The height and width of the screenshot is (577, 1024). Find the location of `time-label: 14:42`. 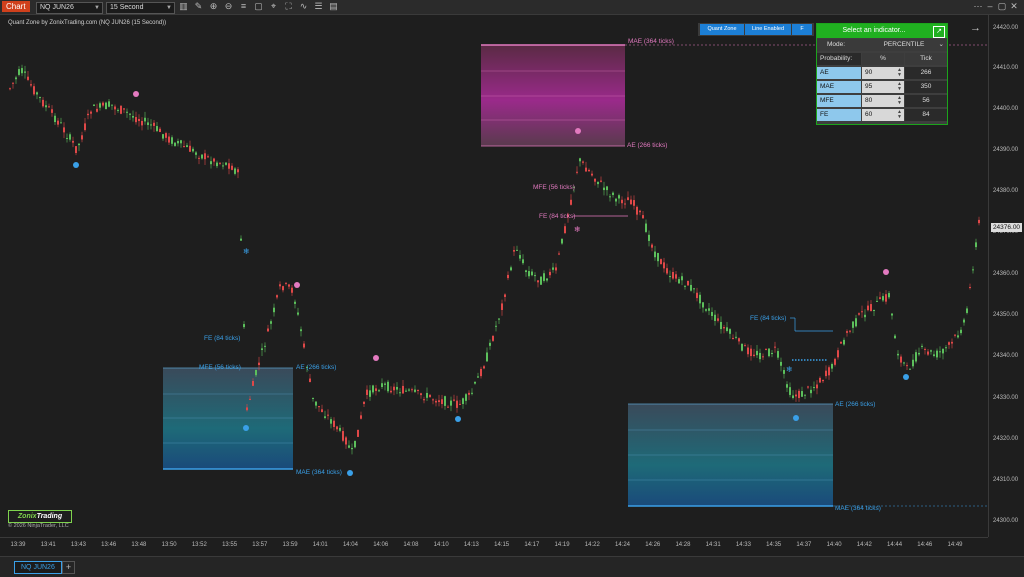

time-label: 14:42 is located at coordinates (864, 545).